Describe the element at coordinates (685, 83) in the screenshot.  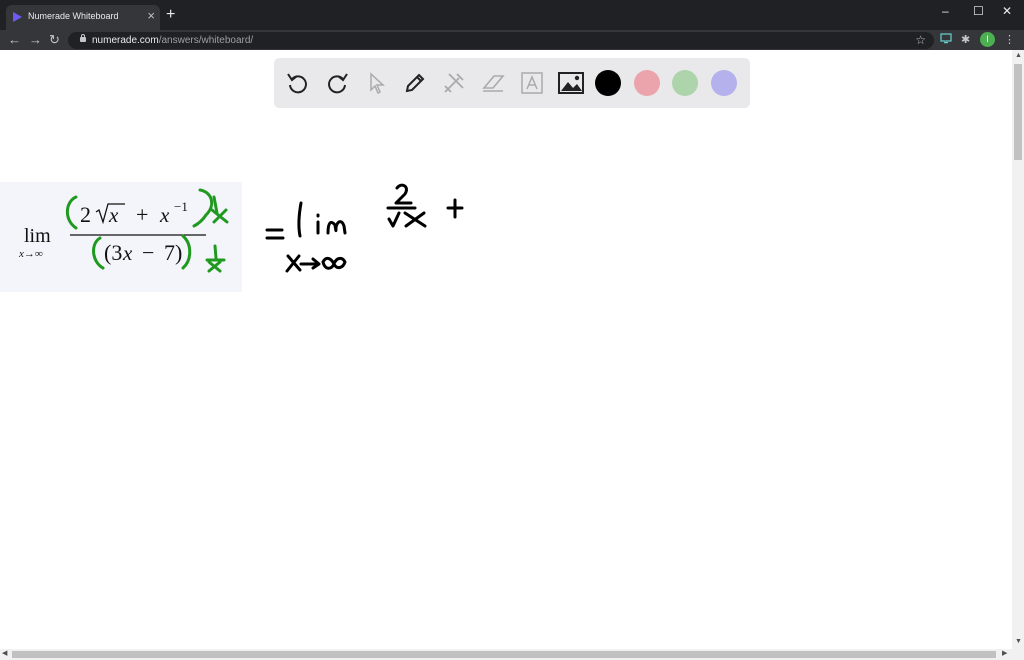
I see `color-green` at that location.